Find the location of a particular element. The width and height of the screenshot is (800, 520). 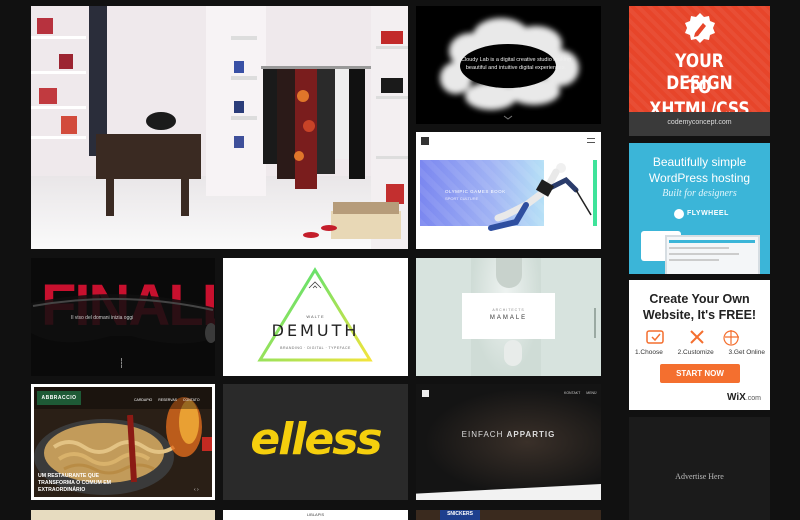

appartig-thumbnail: KONTAKT MENÜ EINFACH APPARTIG is located at coordinates (508, 442).